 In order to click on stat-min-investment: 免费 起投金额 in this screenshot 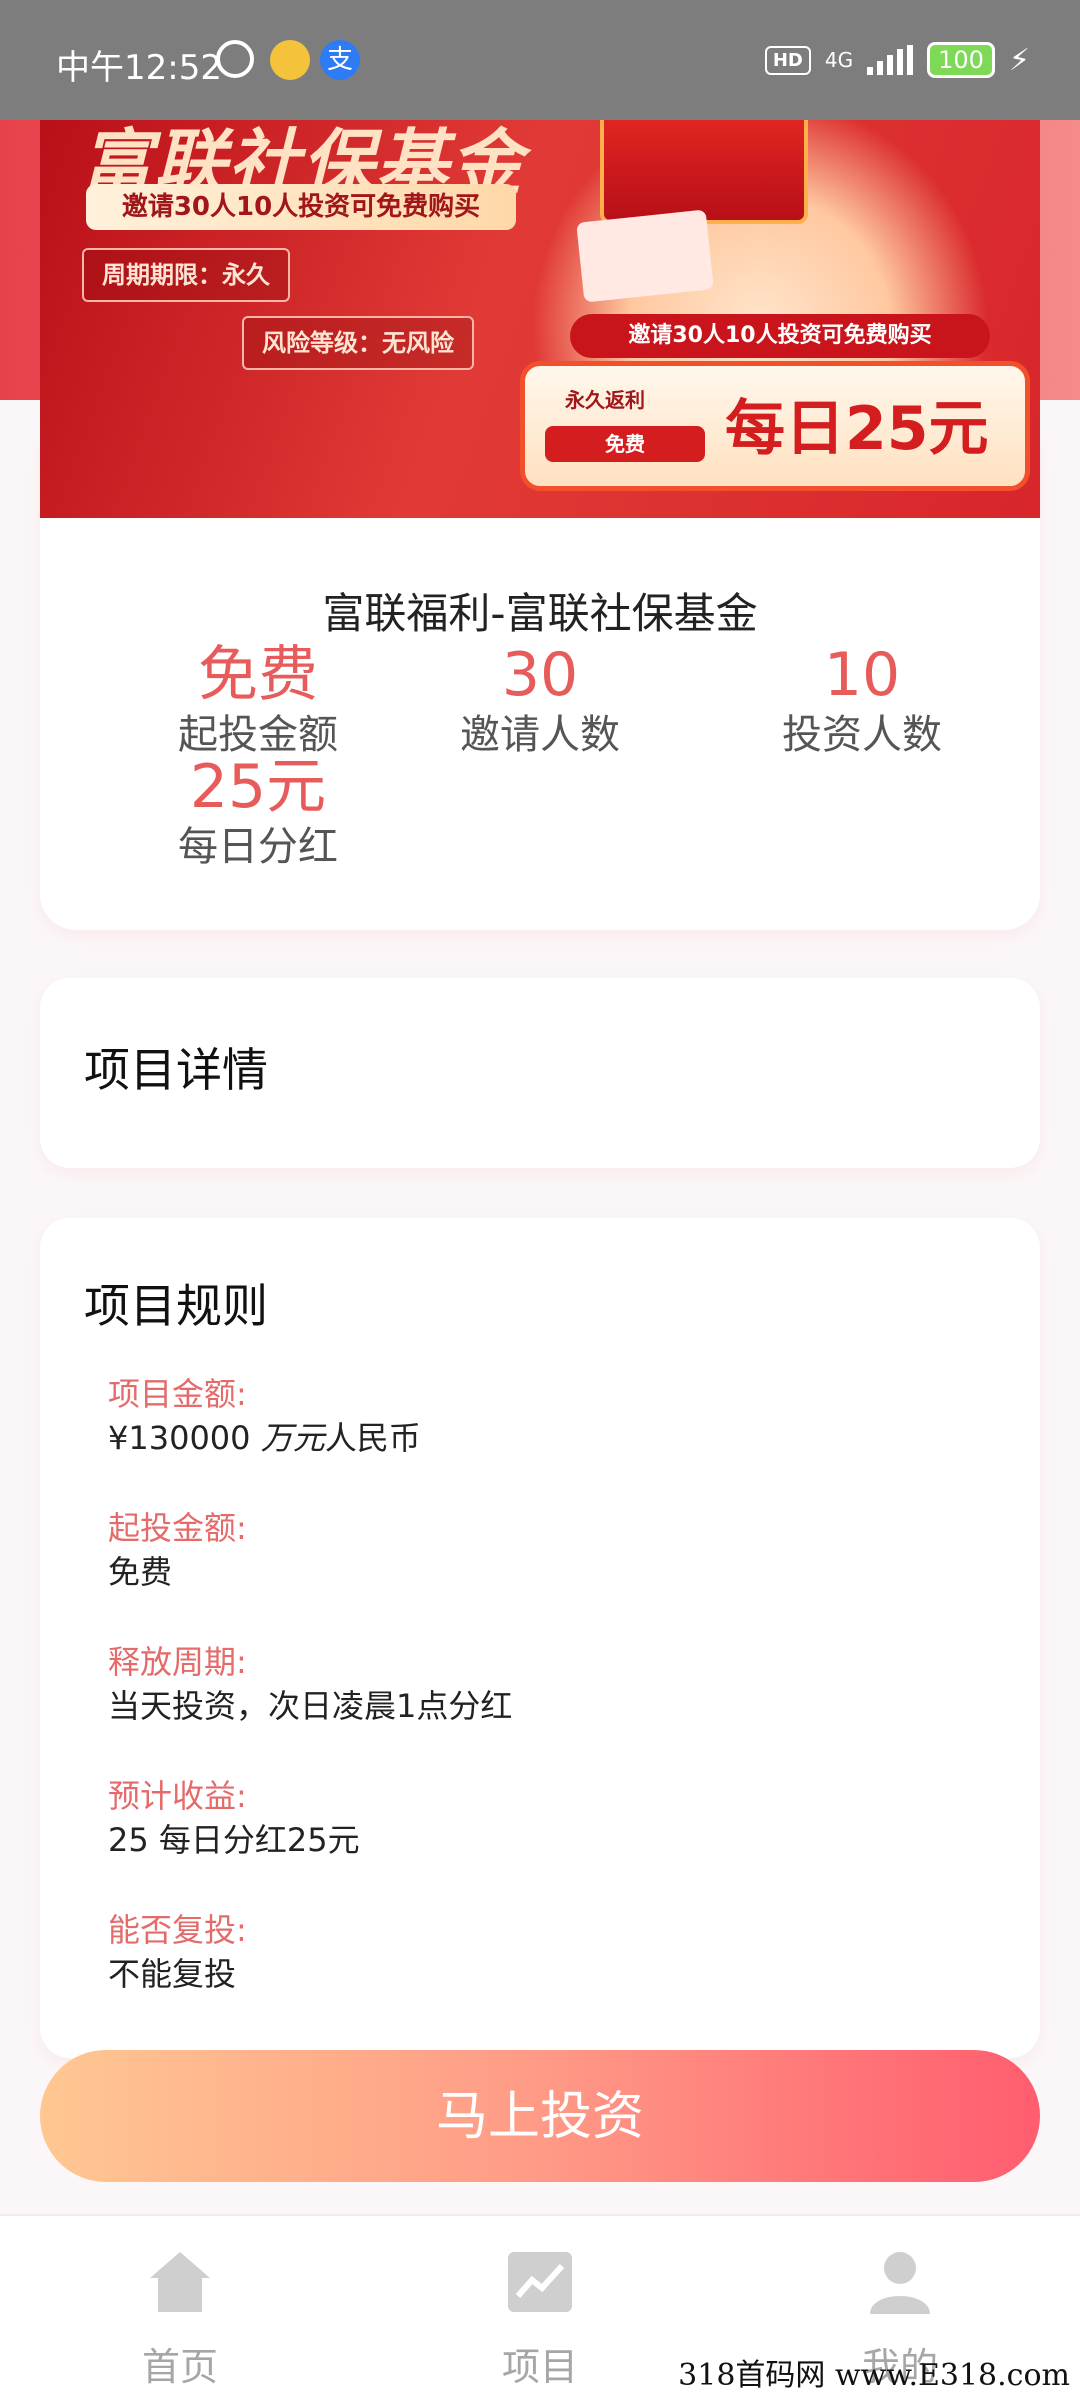, I will do `click(258, 700)`.